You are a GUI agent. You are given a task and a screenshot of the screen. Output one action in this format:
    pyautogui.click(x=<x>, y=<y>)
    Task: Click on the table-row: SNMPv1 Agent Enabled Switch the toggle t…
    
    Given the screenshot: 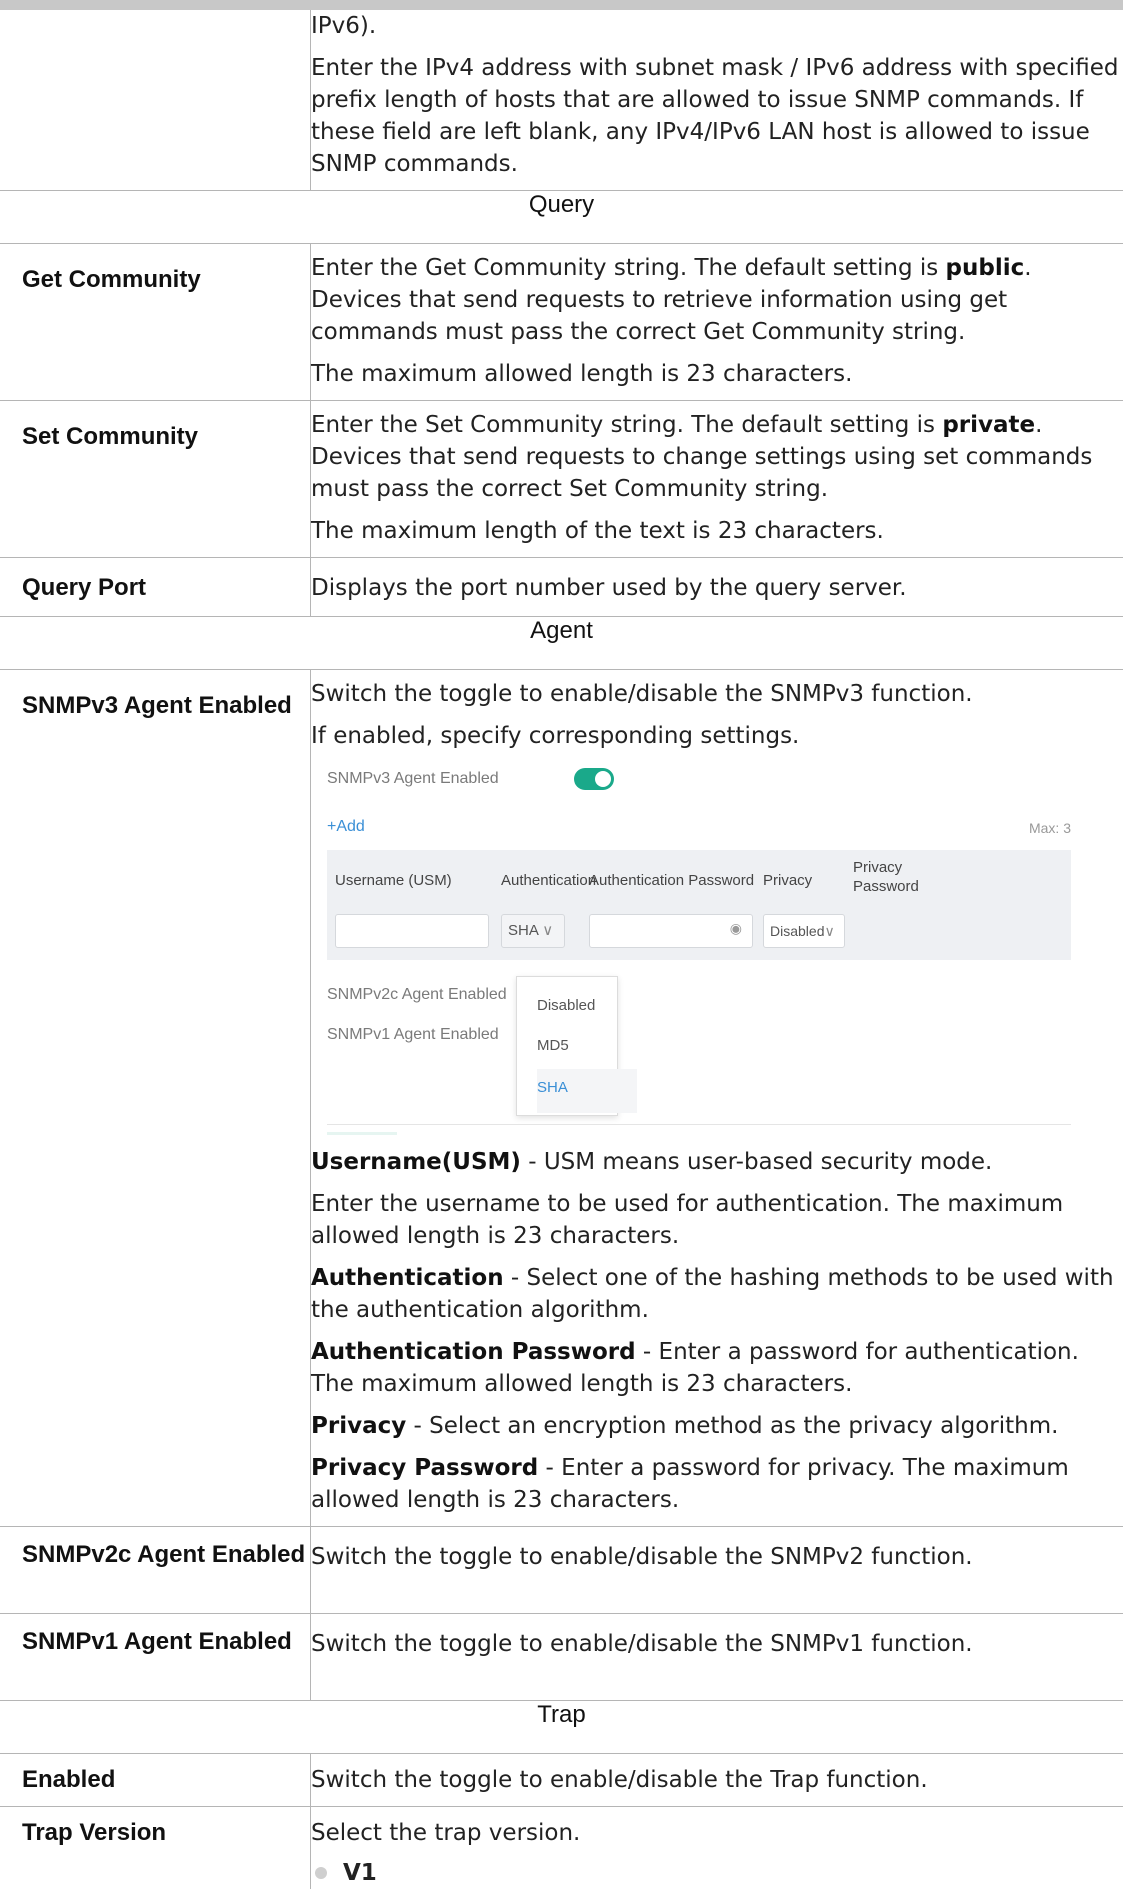 What is the action you would take?
    pyautogui.click(x=561, y=1657)
    